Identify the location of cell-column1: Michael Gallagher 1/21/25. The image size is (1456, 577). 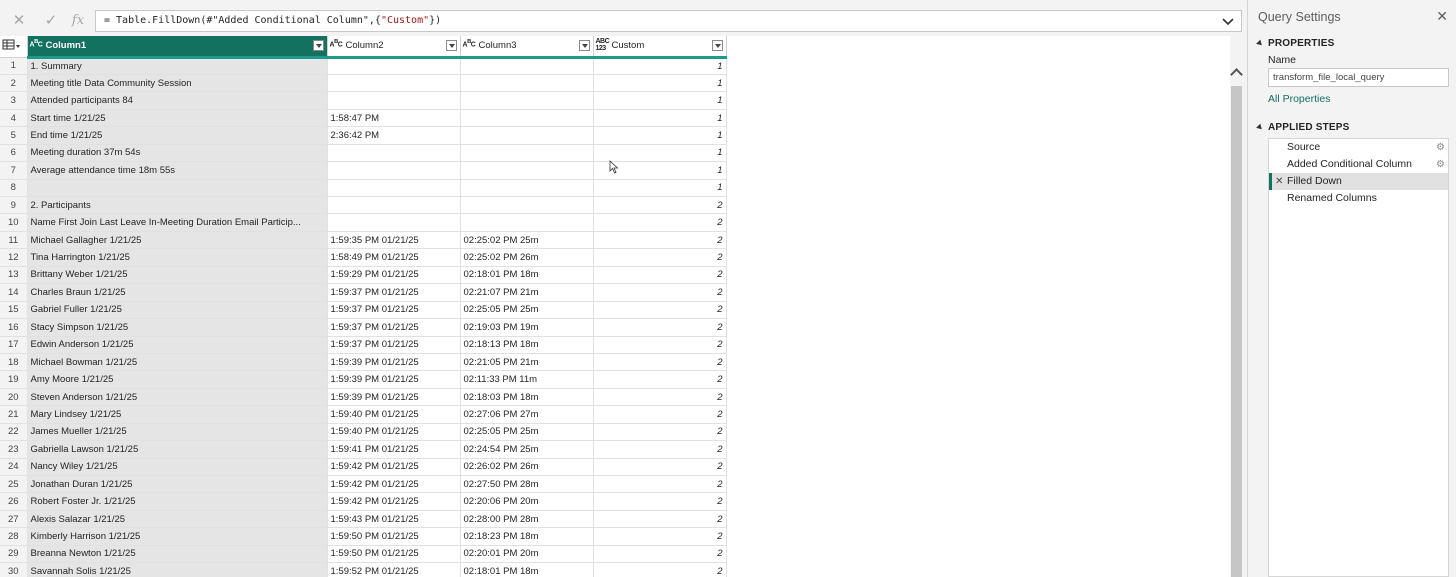
(177, 240).